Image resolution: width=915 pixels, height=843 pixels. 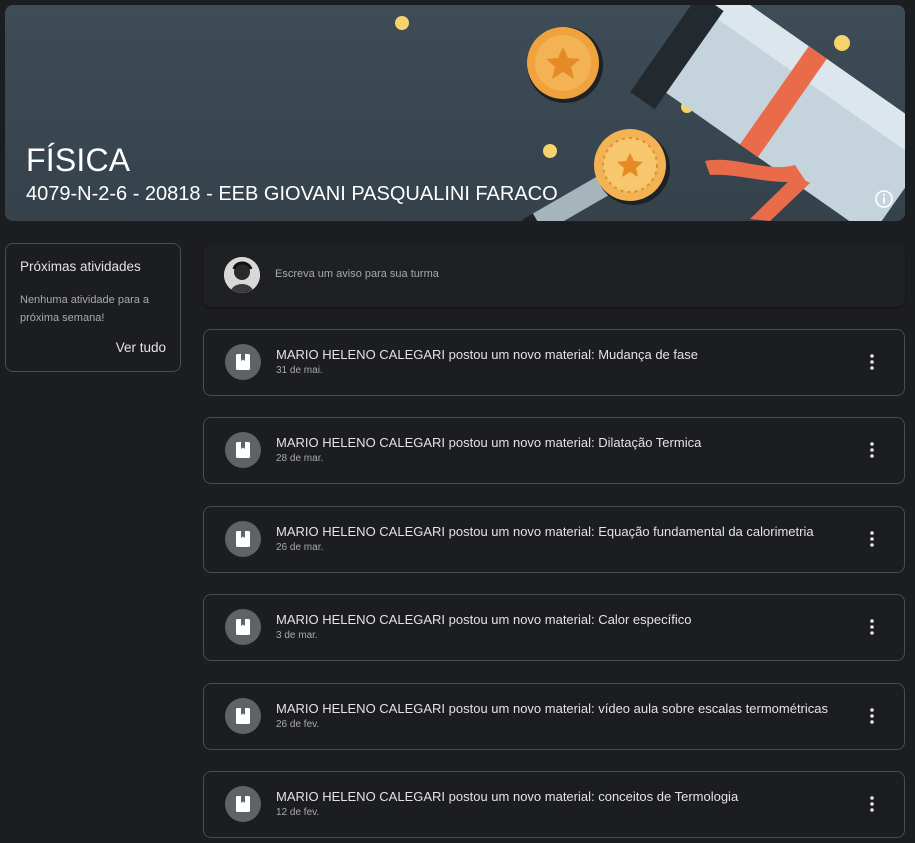 I want to click on item-date: 12 de fev., so click(x=298, y=812).